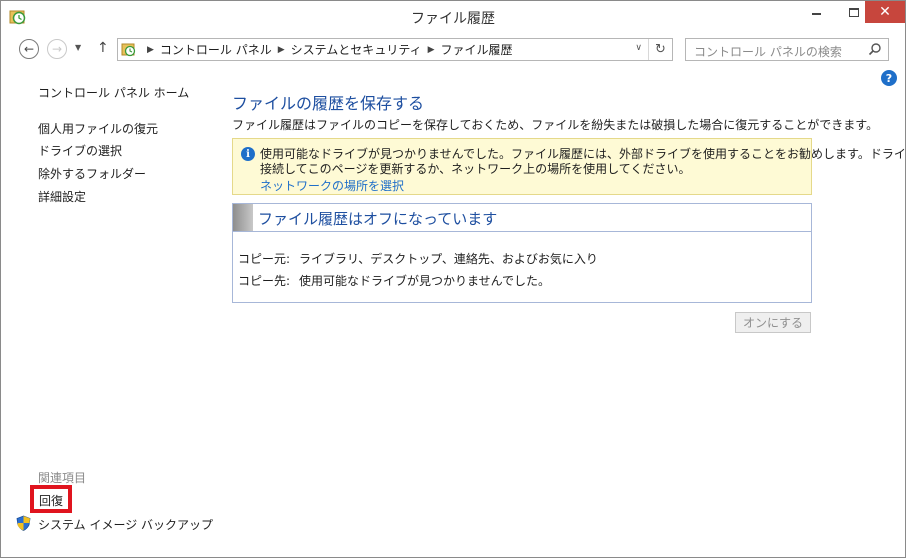 Image resolution: width=906 pixels, height=558 pixels. I want to click on minimize-icon, so click(816, 14).